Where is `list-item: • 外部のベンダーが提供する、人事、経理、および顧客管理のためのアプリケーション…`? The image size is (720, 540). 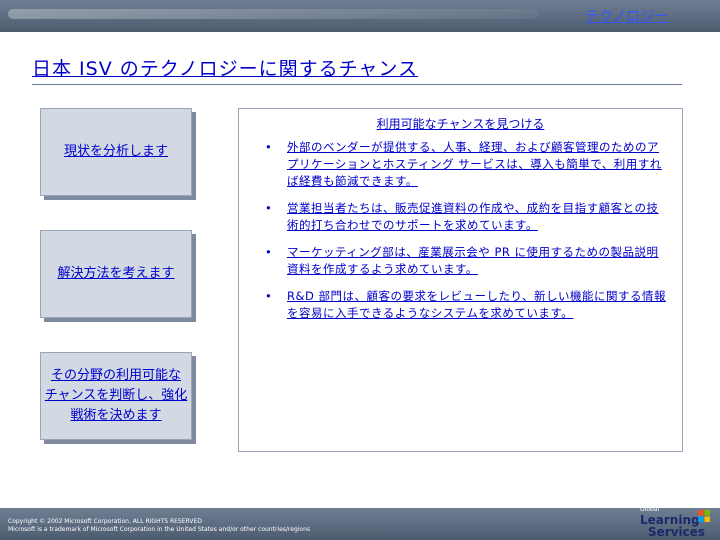 list-item: • 外部のベンダーが提供する、人事、経理、および顧客管理のためのアプリケーション… is located at coordinates (463, 164).